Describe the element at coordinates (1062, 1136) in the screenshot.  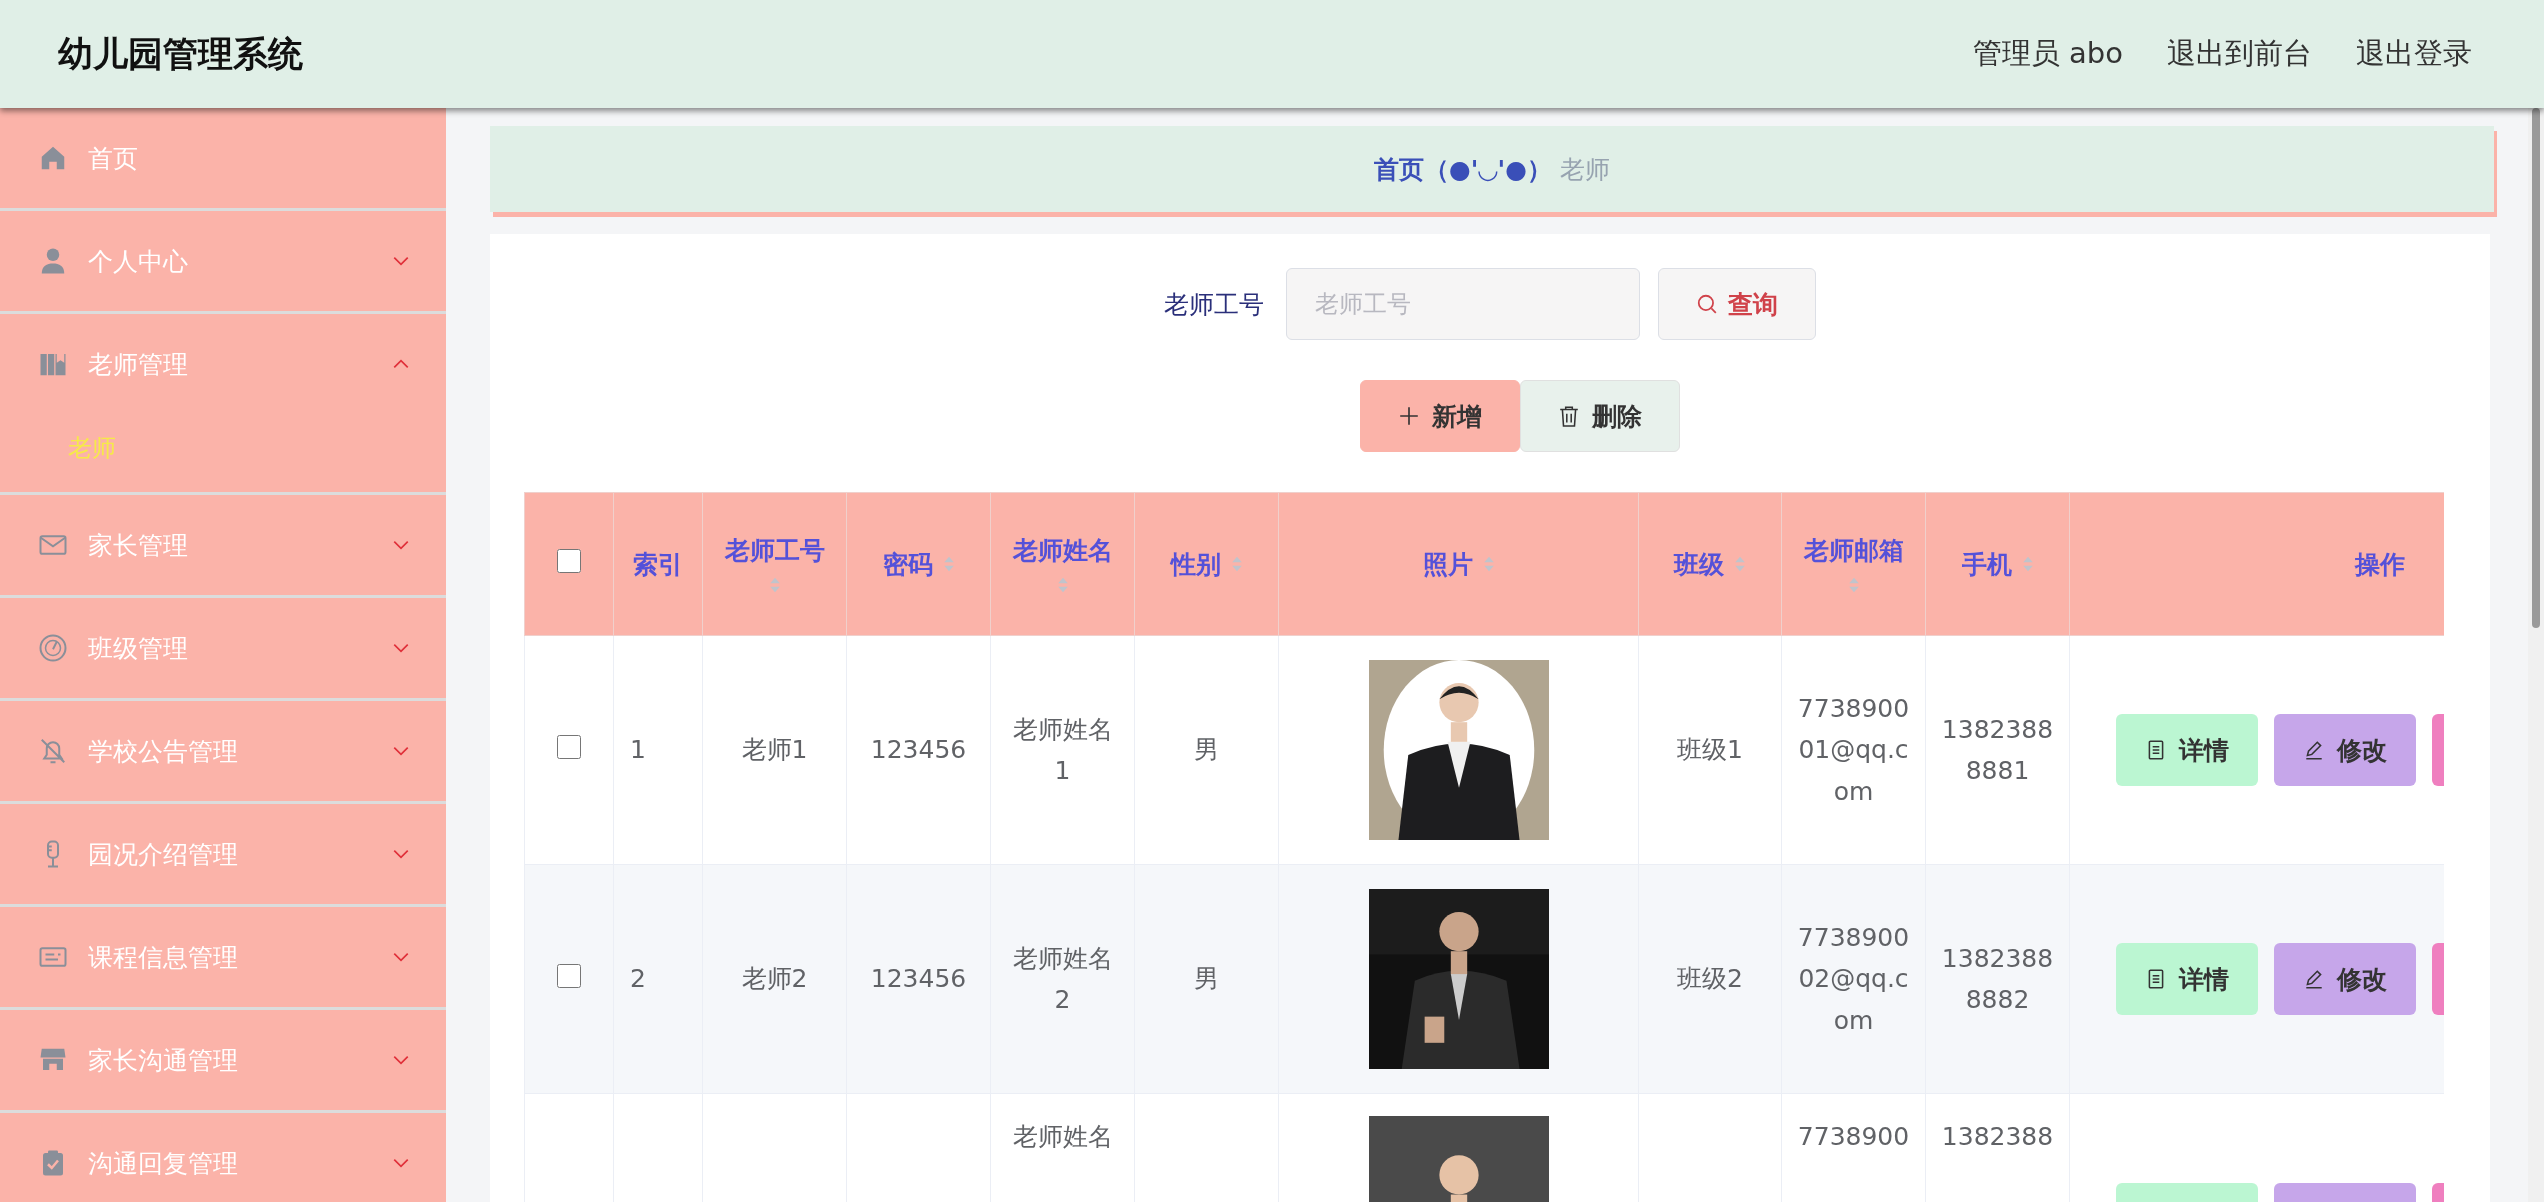
I see `table-cell: 老师姓名` at that location.